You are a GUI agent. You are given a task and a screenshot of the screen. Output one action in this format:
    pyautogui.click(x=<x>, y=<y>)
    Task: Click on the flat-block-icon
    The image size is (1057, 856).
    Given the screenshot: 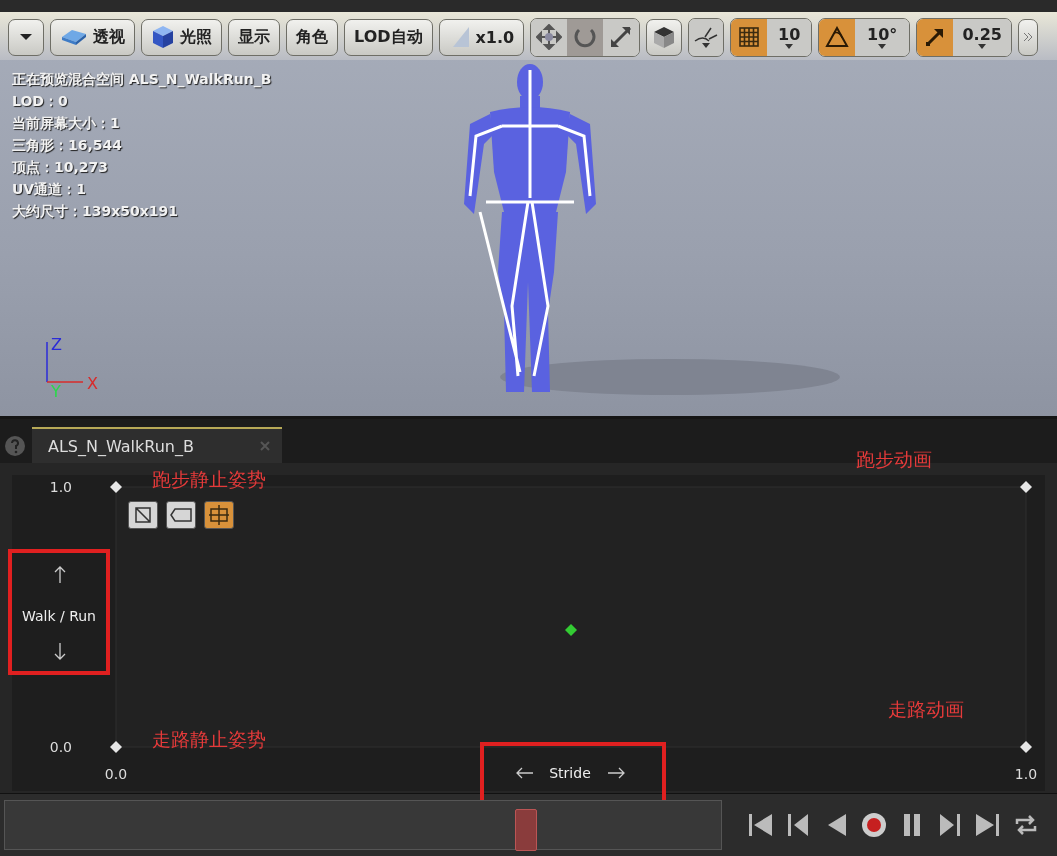 What is the action you would take?
    pyautogui.click(x=74, y=37)
    